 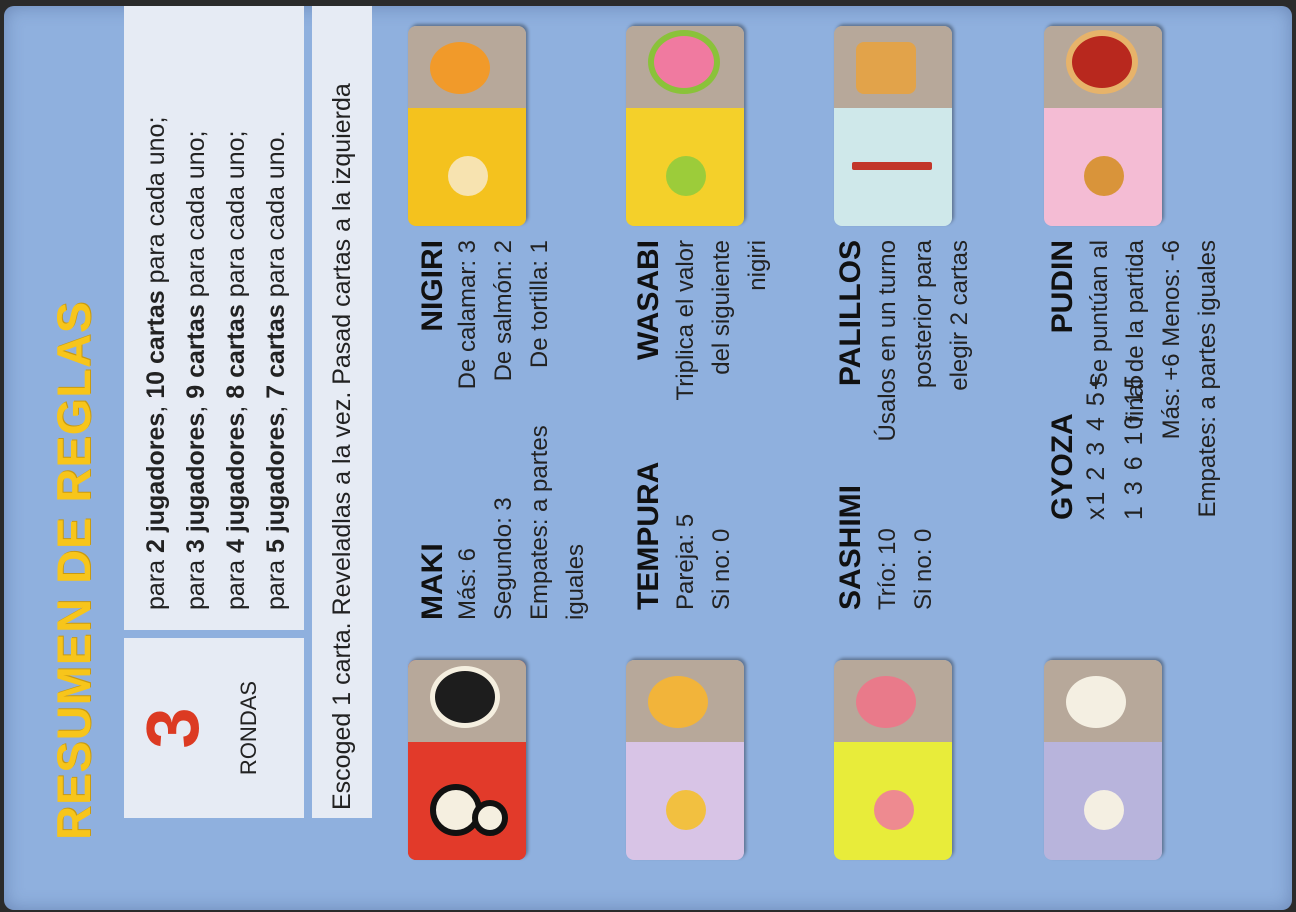 I want to click on wasabi-name: WASABI, so click(x=648, y=300).